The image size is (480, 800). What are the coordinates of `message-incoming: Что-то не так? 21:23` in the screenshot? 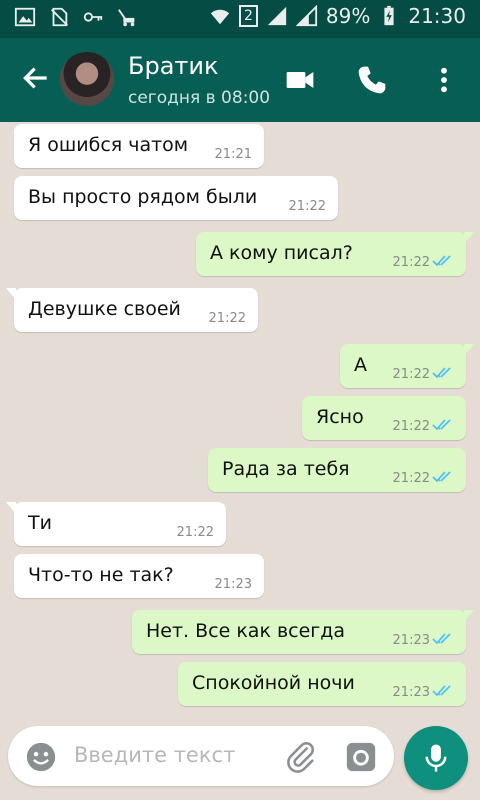 It's located at (139, 576).